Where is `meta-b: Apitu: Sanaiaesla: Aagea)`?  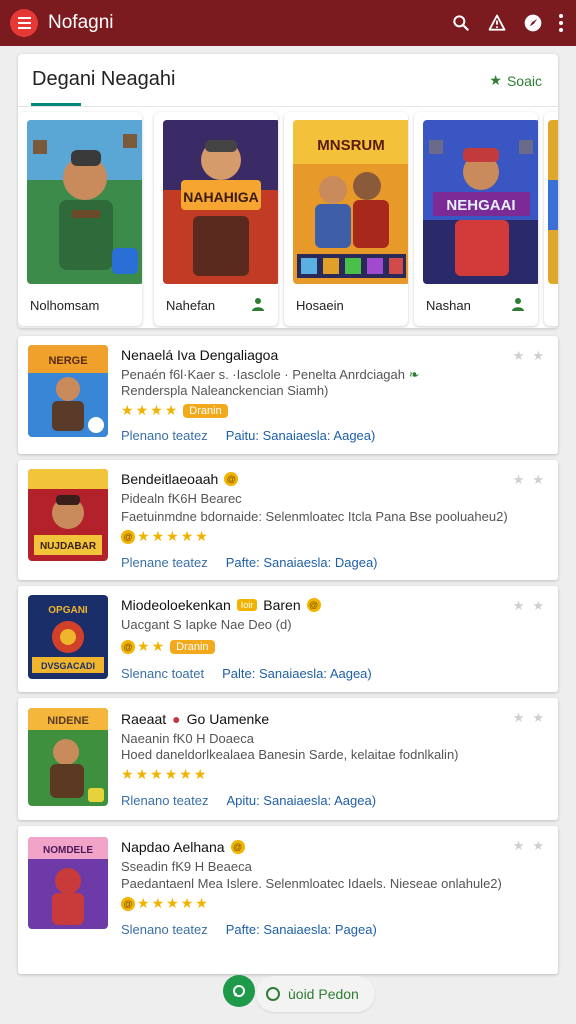 meta-b: Apitu: Sanaiaesla: Aagea) is located at coordinates (301, 800).